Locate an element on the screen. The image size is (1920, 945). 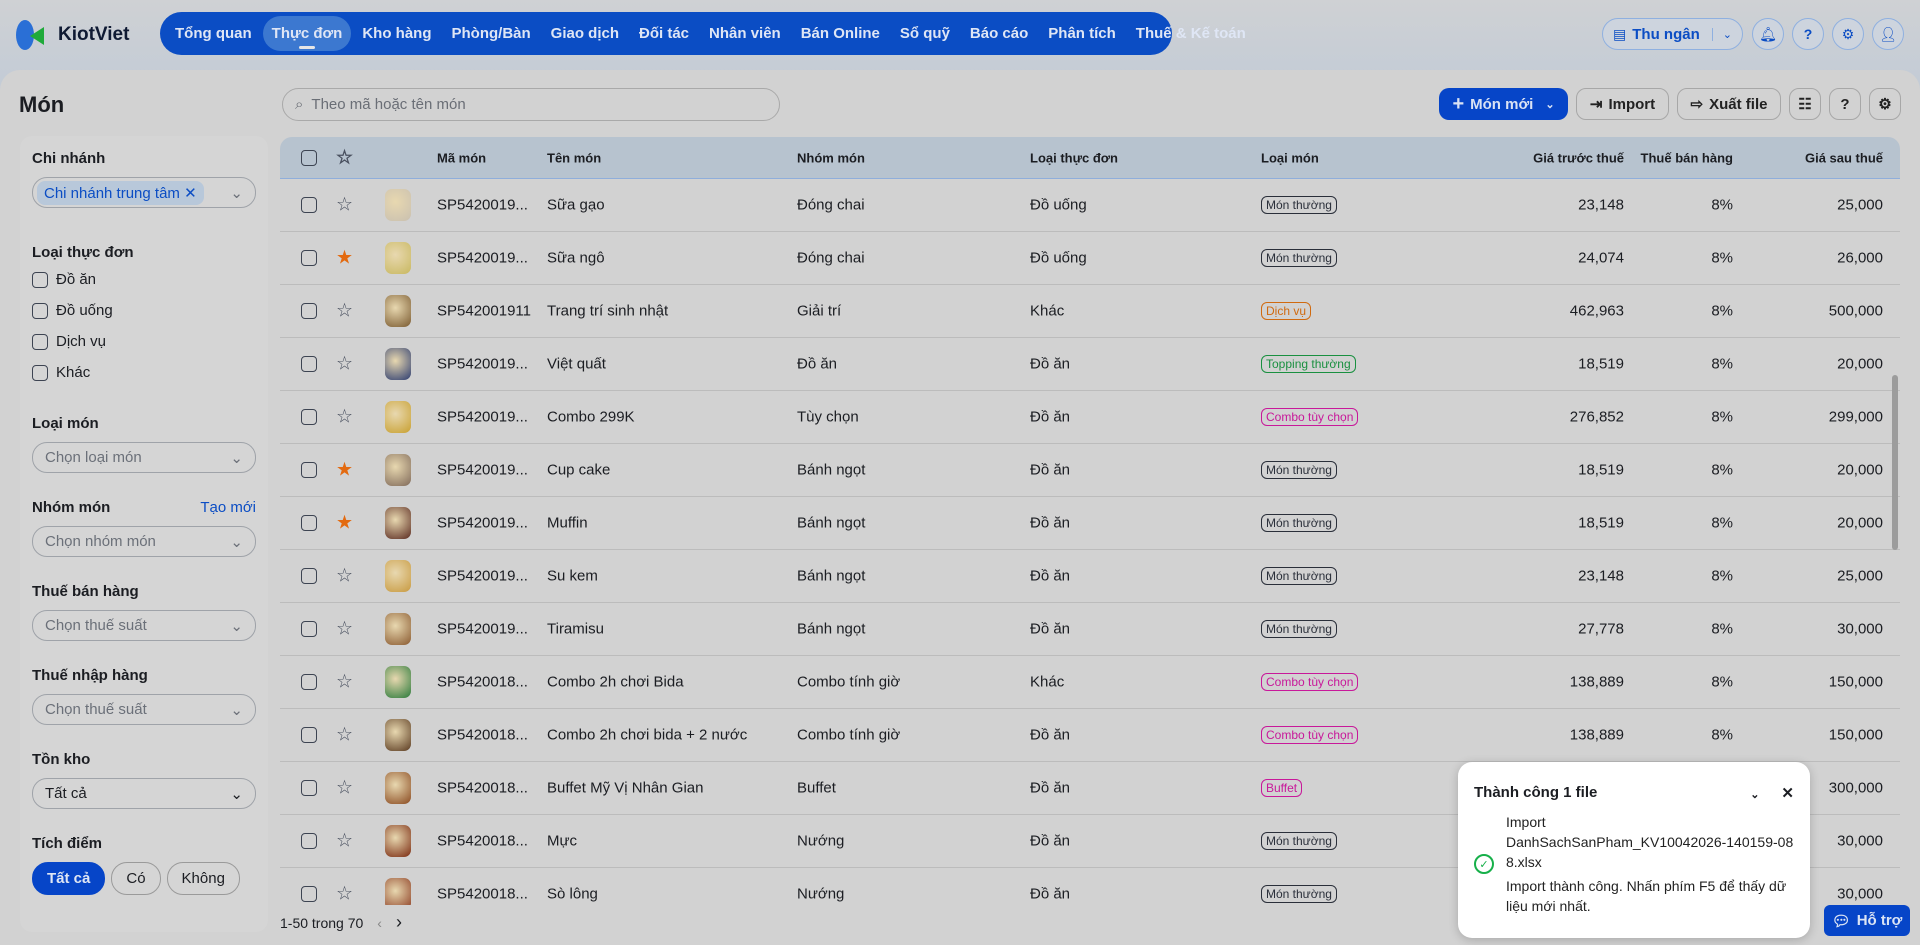
column-header: Giá trước thuế is located at coordinates (1578, 157).